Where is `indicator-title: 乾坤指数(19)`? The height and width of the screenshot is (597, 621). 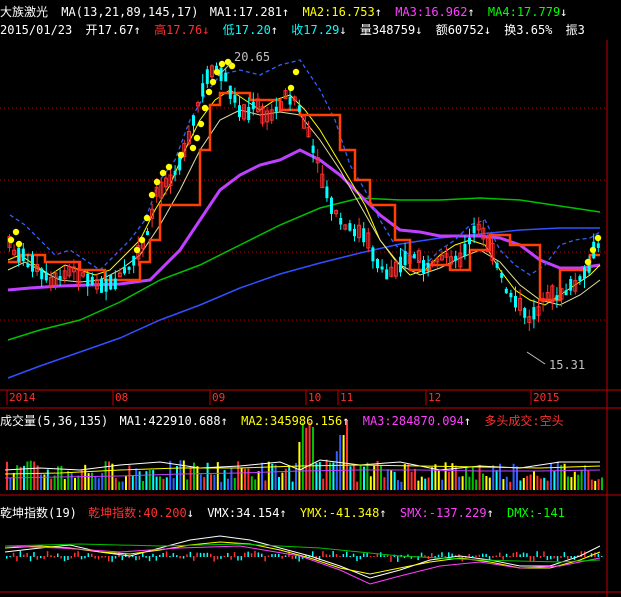
indicator-title: 乾坤指数(19) is located at coordinates (38, 513).